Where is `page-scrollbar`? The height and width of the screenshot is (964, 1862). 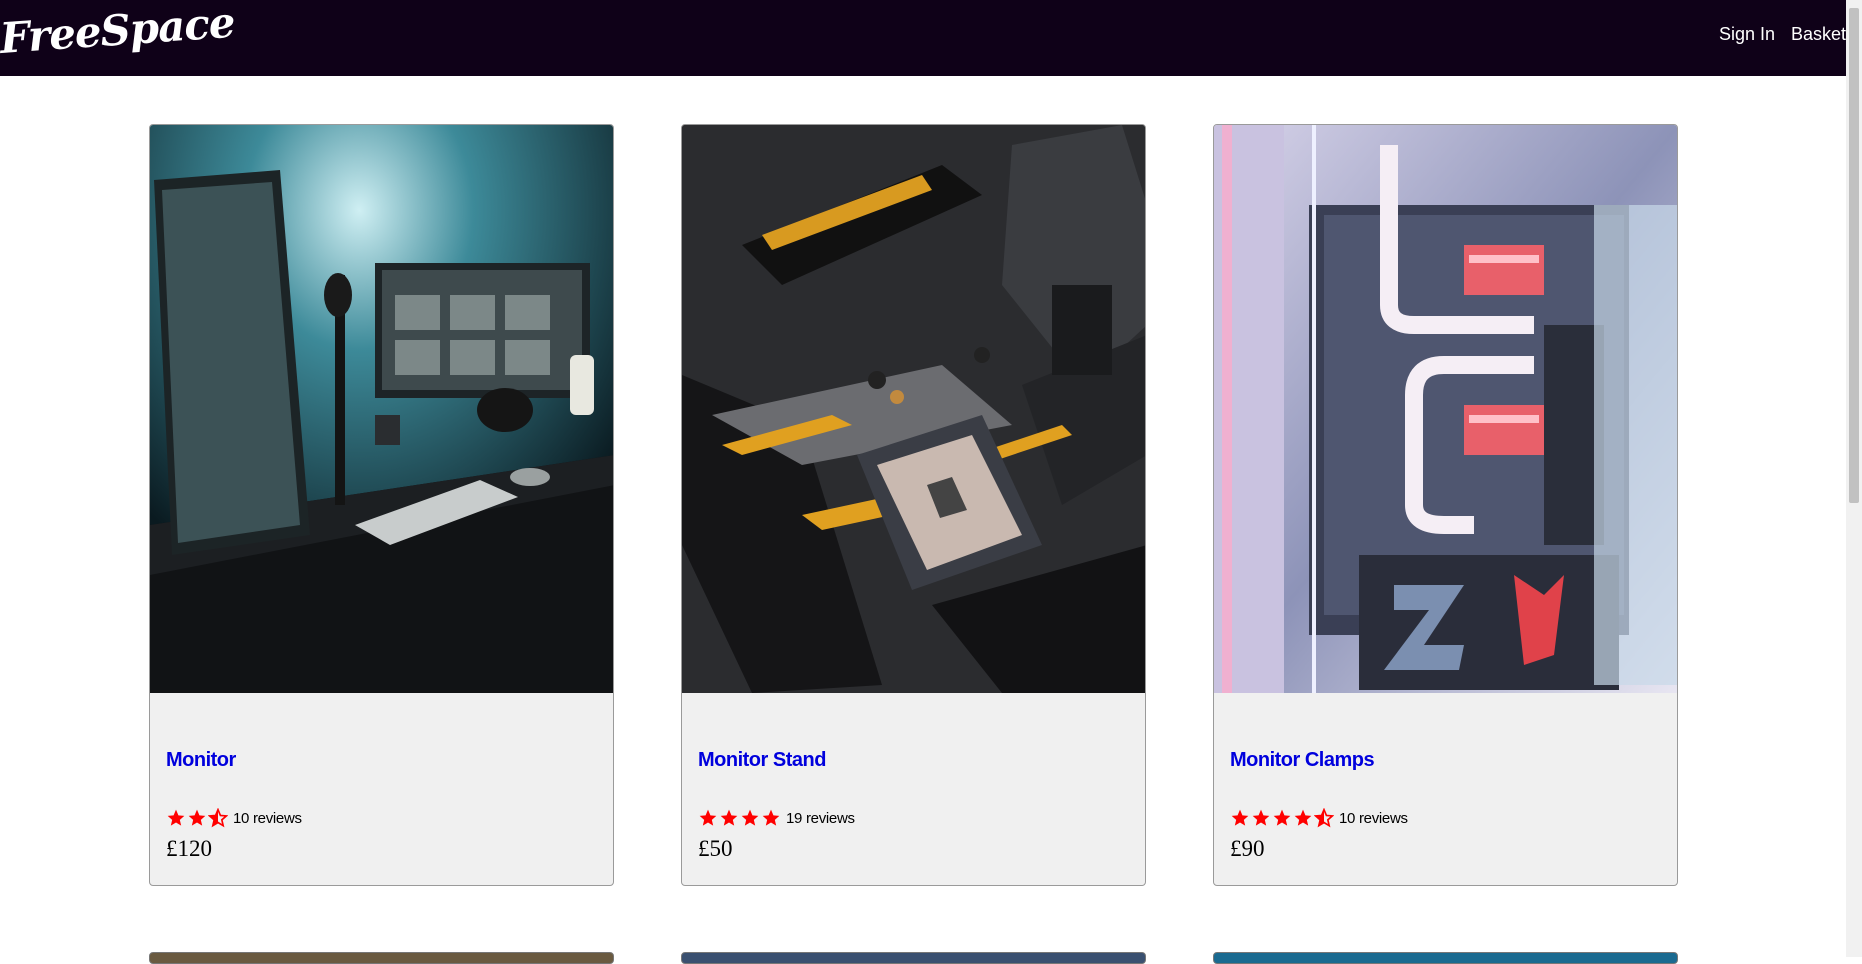 page-scrollbar is located at coordinates (1854, 478).